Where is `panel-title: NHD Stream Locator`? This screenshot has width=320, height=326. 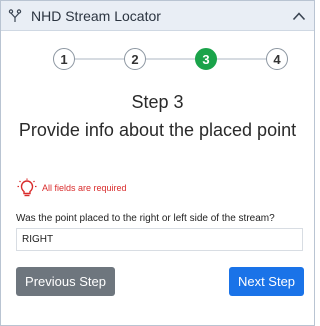 panel-title: NHD Stream Locator is located at coordinates (96, 16).